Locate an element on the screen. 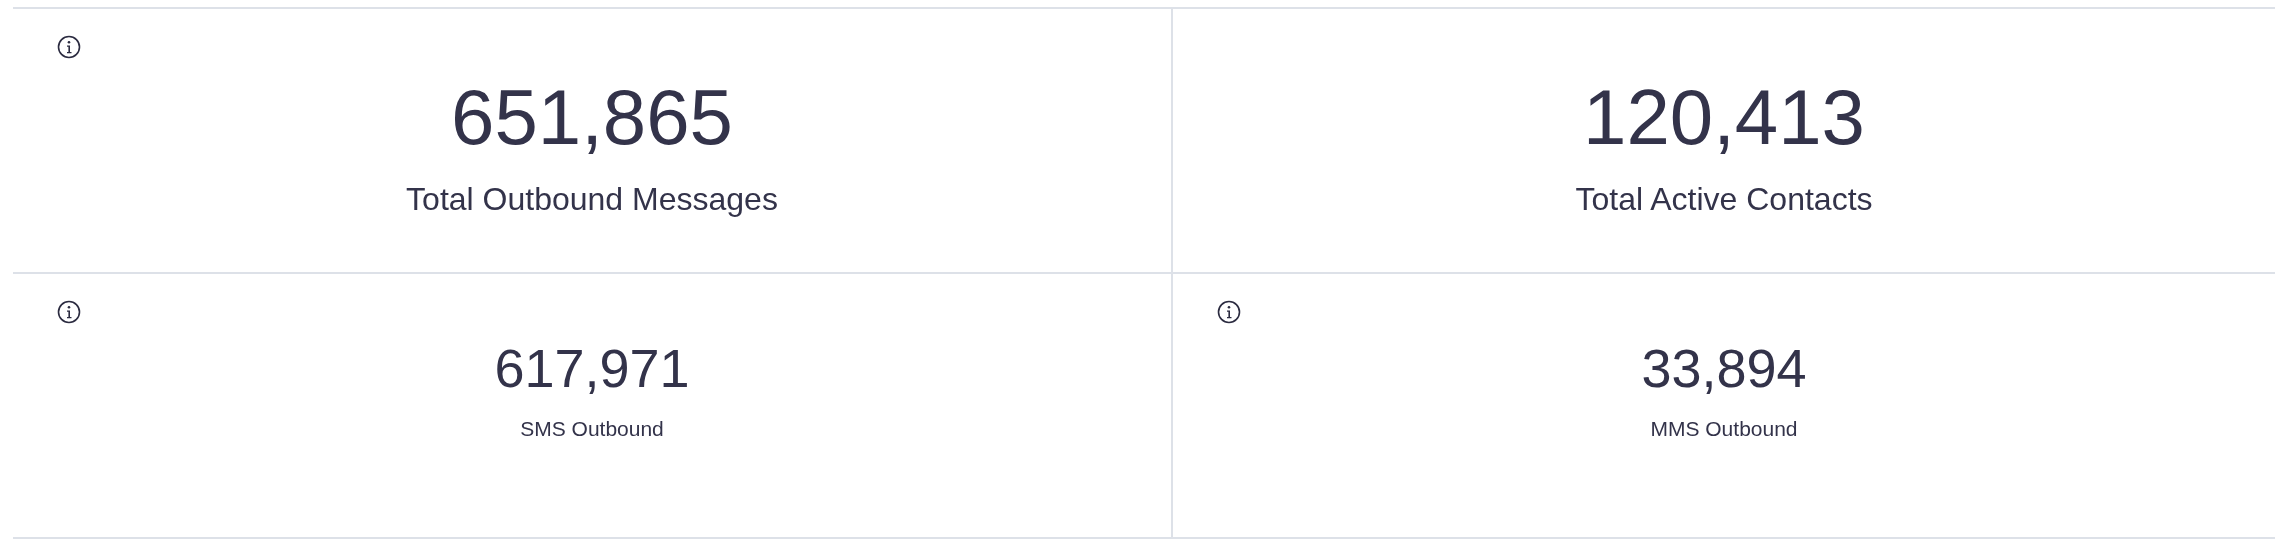 This screenshot has height=540, width=2282. metric-label: MMS Outbound is located at coordinates (1724, 428).